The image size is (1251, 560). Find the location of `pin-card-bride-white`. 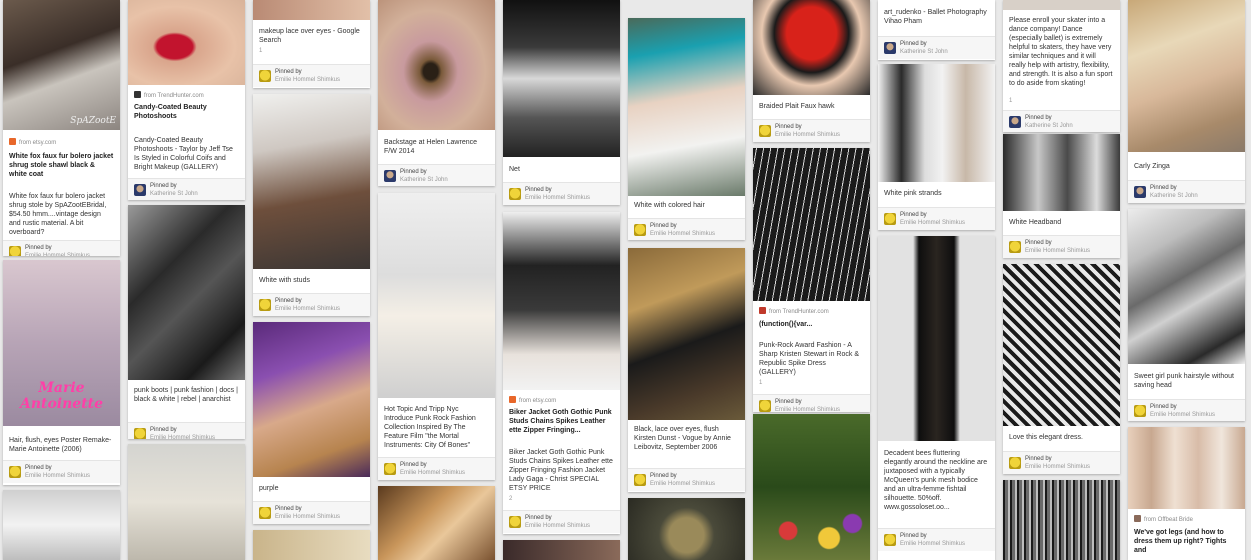

pin-card-bride-white is located at coordinates (186, 502).